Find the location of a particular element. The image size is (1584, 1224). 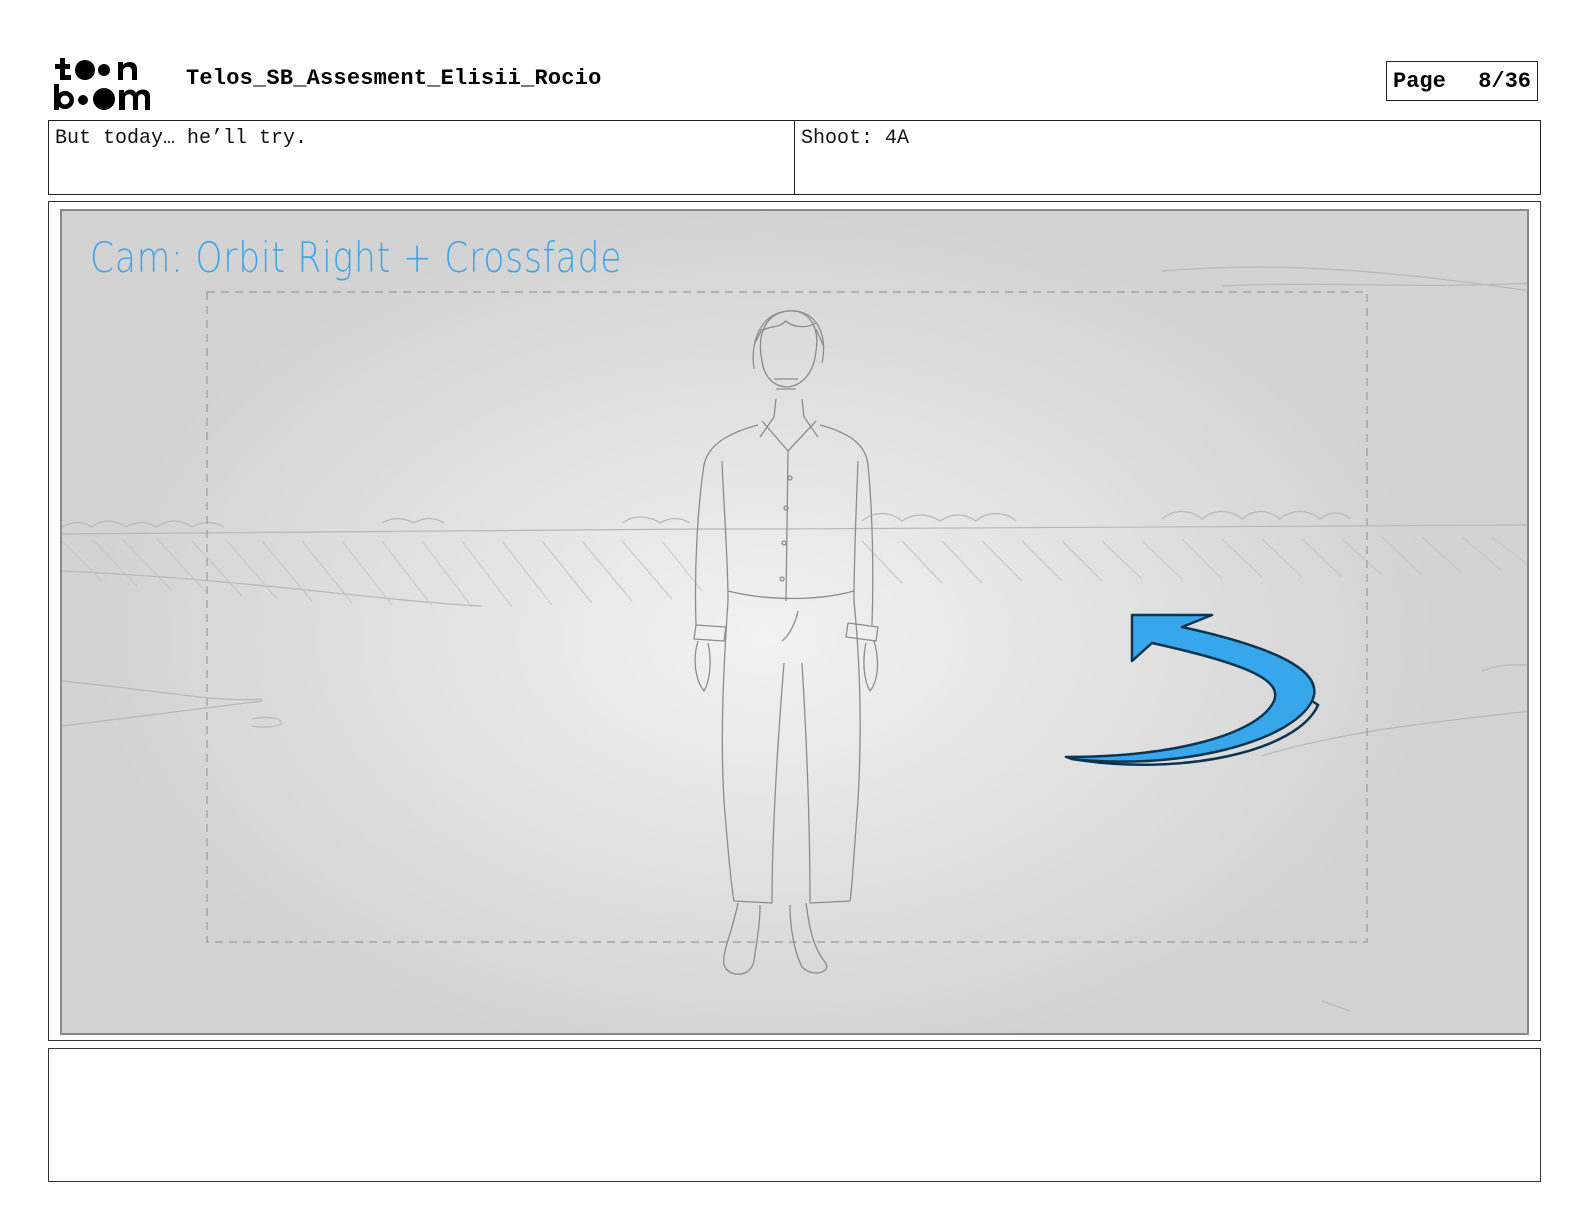

character-sketch is located at coordinates (786, 642).